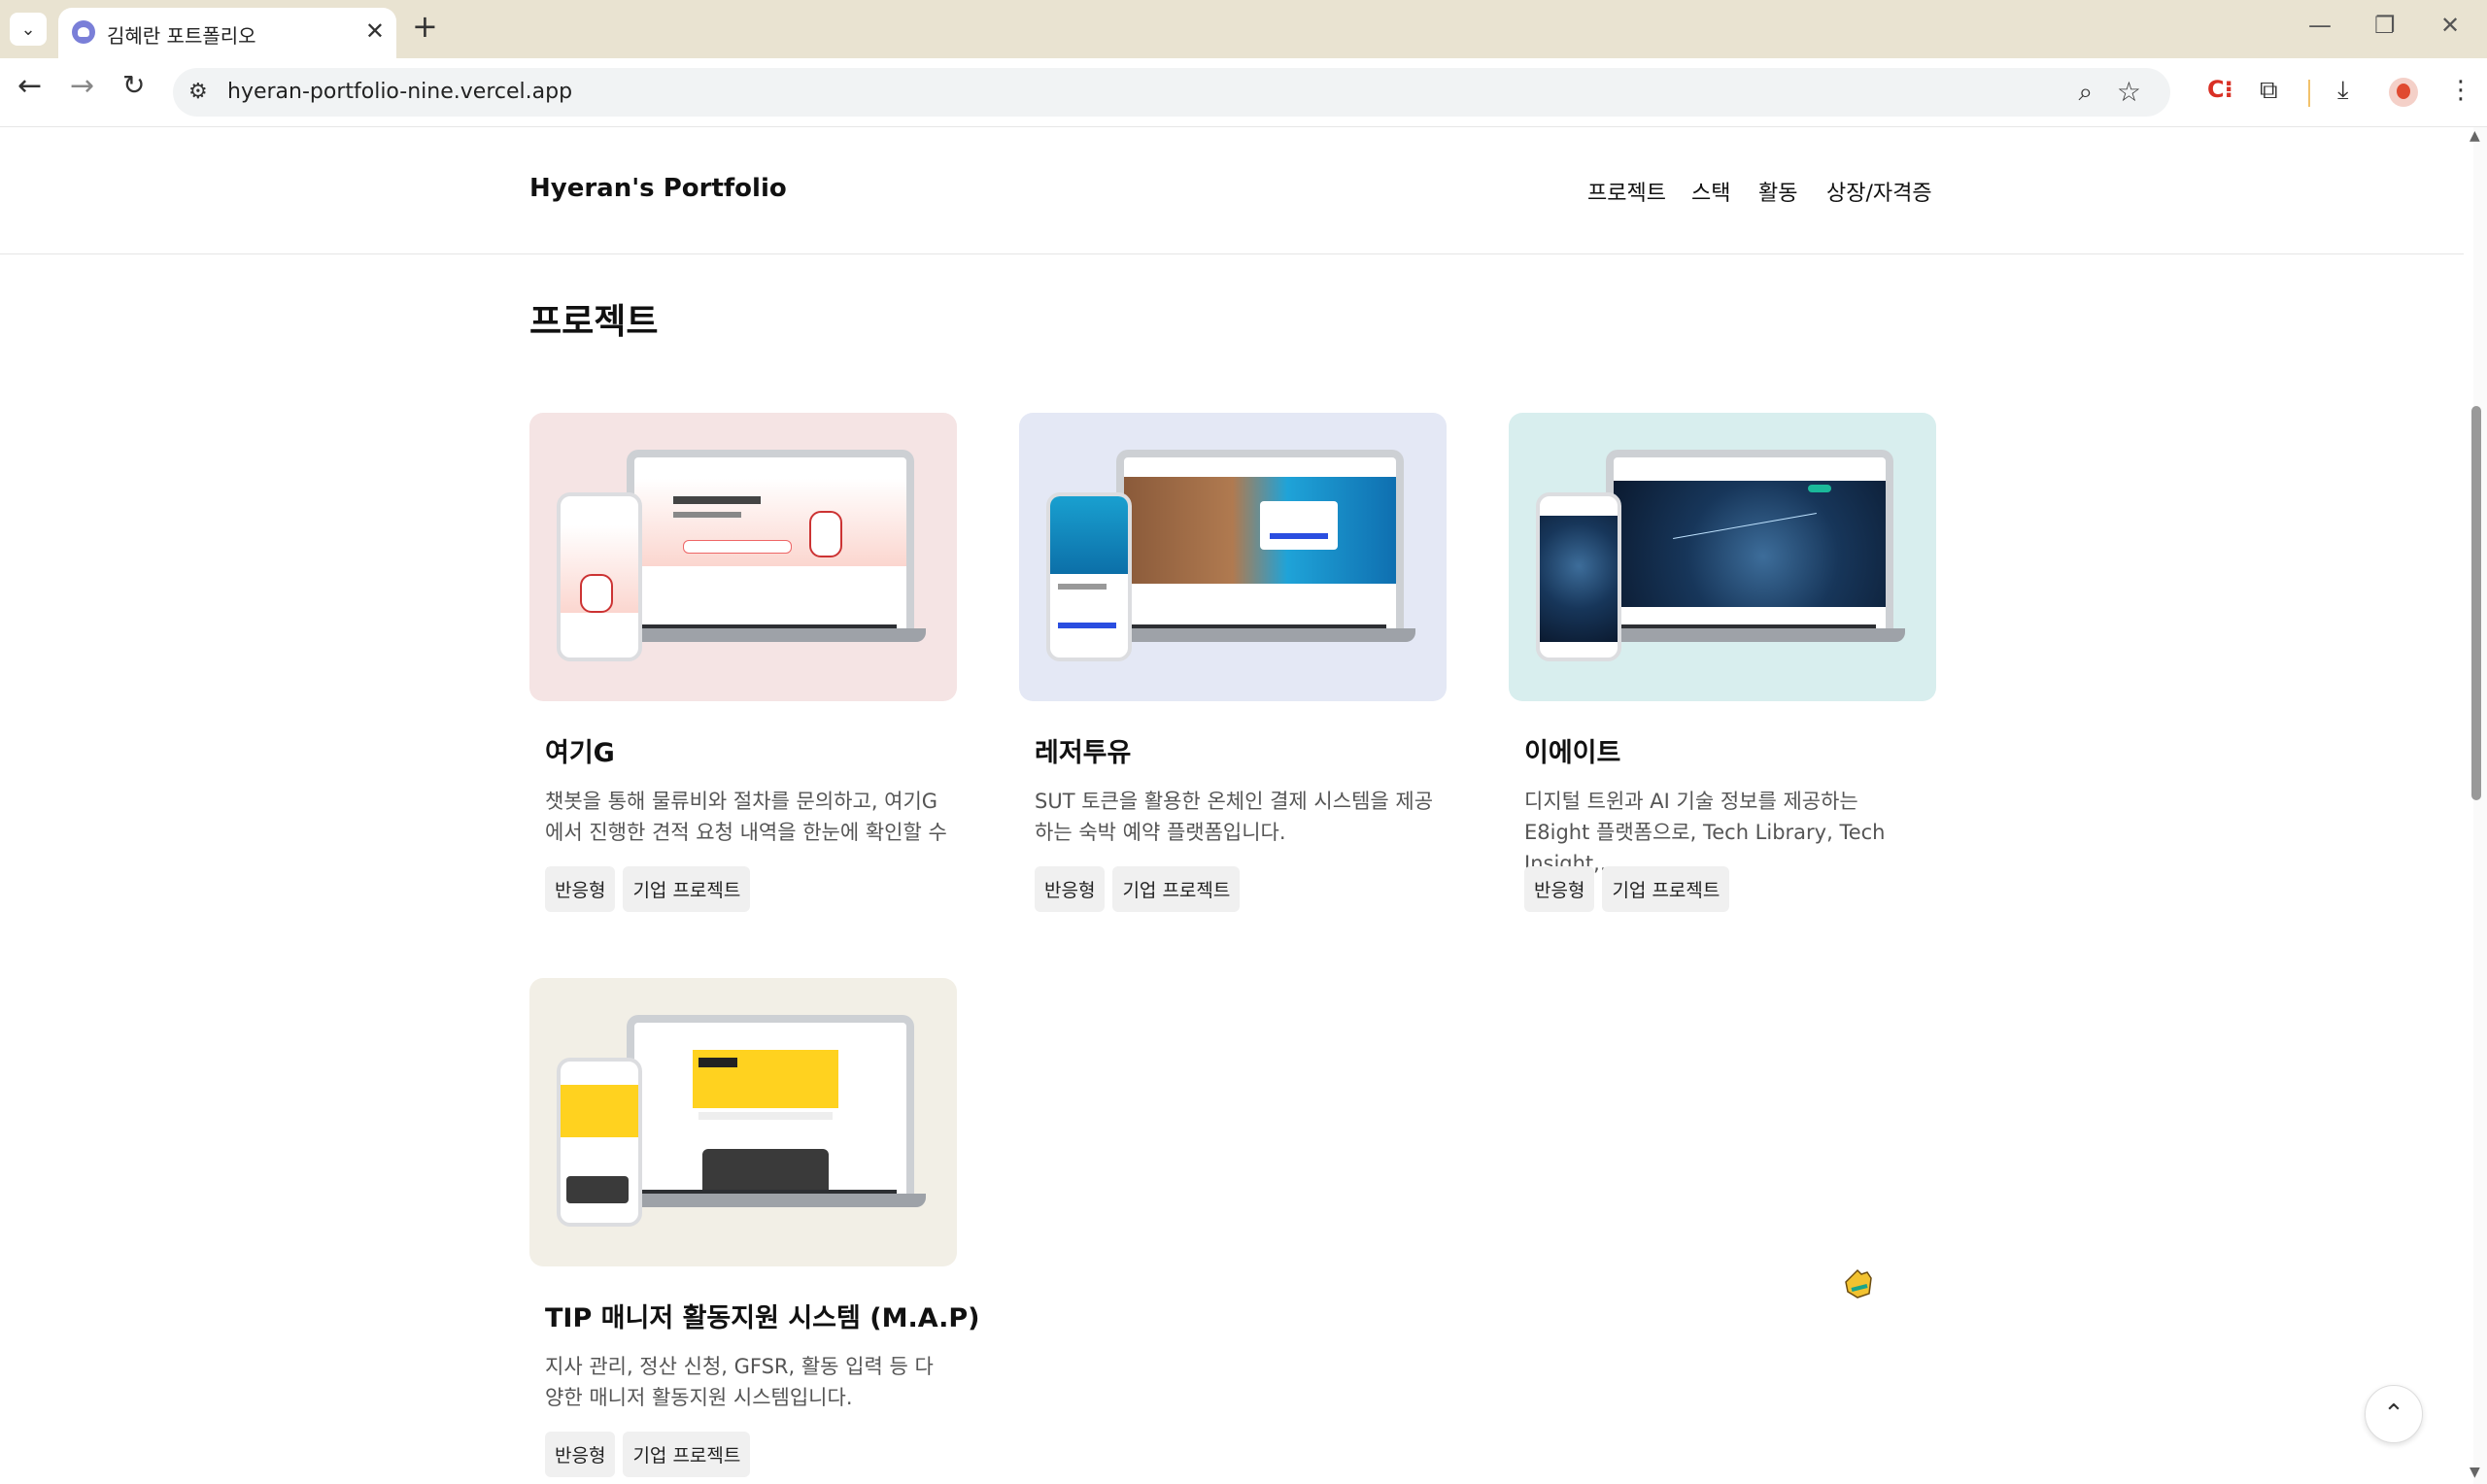  Describe the element at coordinates (2460, 90) in the screenshot. I see `kebab-menu-icon: ⋮` at that location.